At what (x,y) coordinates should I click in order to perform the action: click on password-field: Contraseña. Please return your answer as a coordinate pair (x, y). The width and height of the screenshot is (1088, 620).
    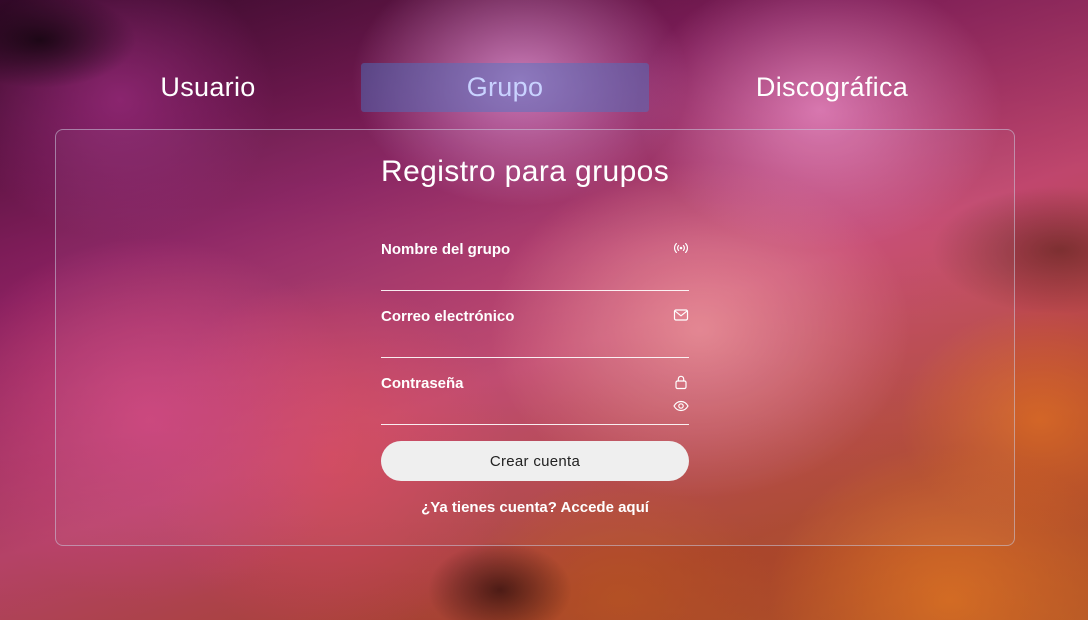
    Looking at the image, I should click on (535, 391).